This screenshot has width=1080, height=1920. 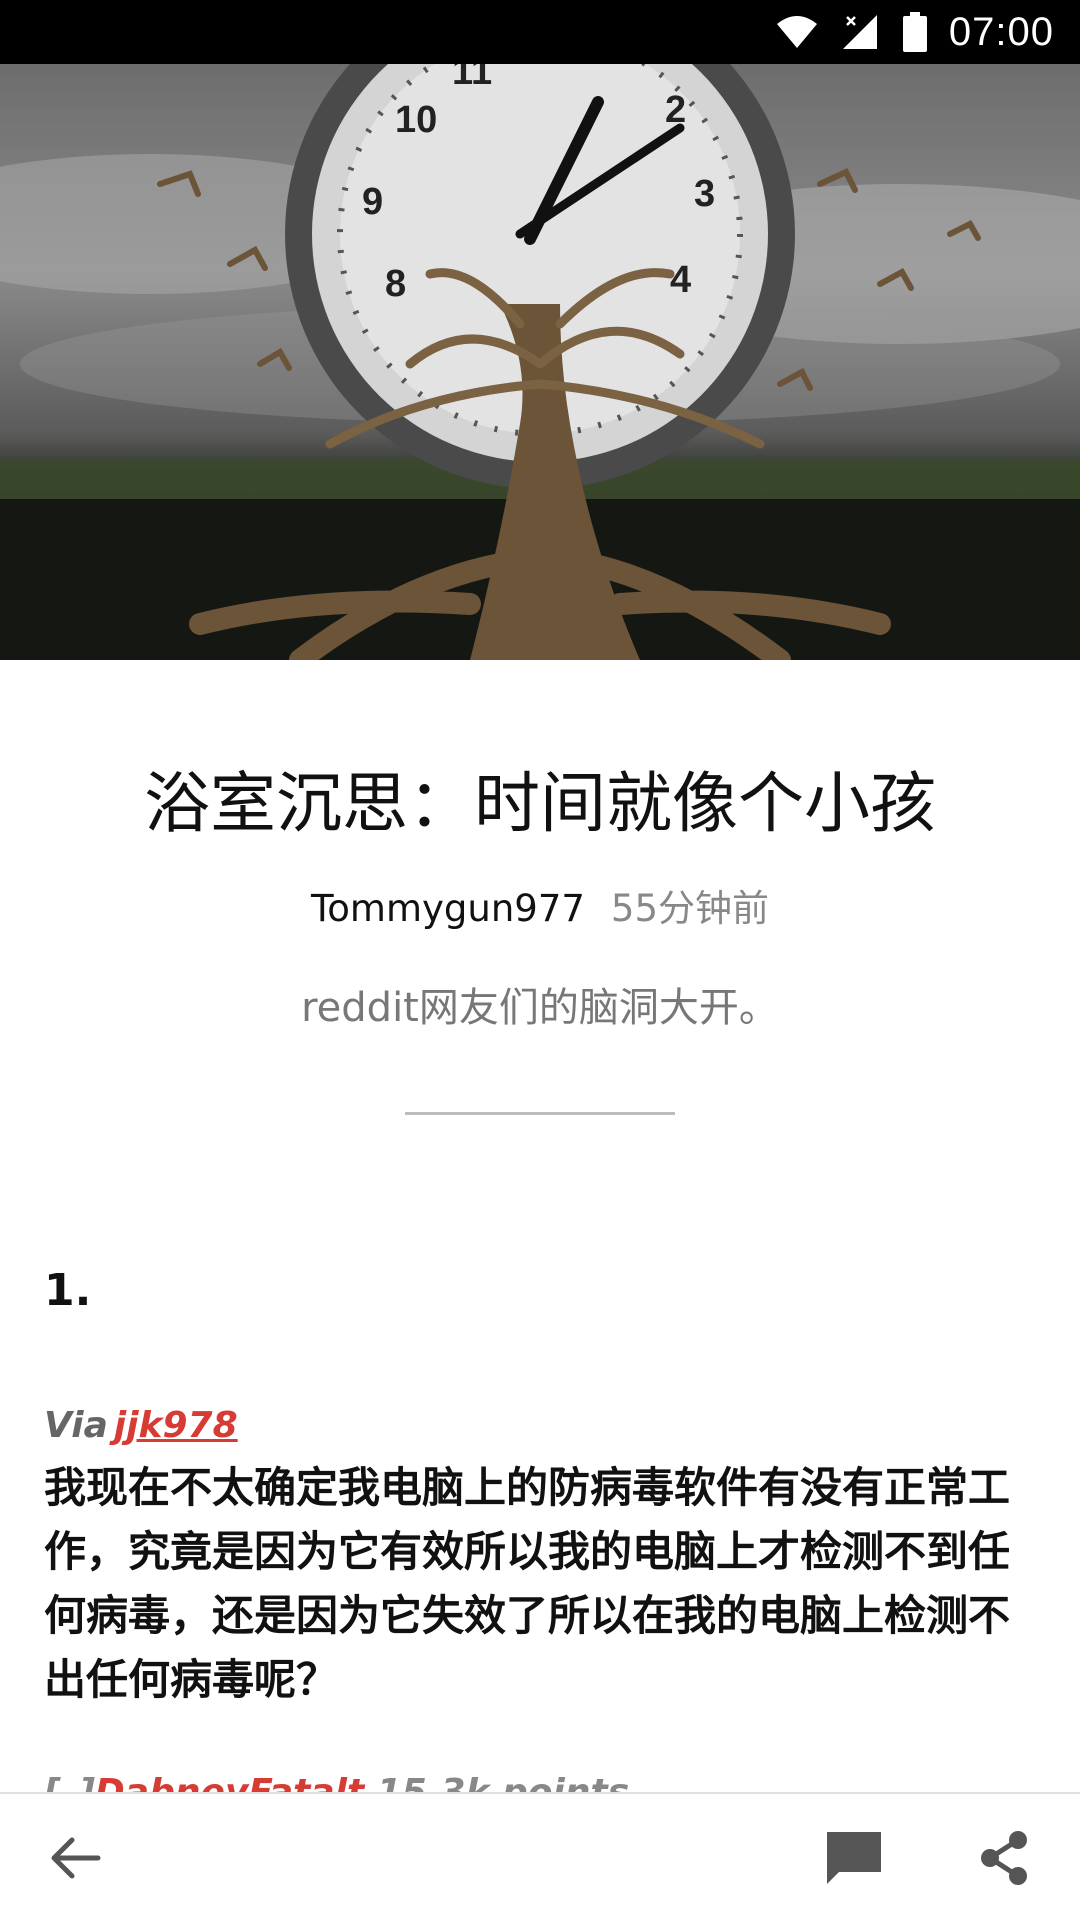 I want to click on share-icon, so click(x=1004, y=1858).